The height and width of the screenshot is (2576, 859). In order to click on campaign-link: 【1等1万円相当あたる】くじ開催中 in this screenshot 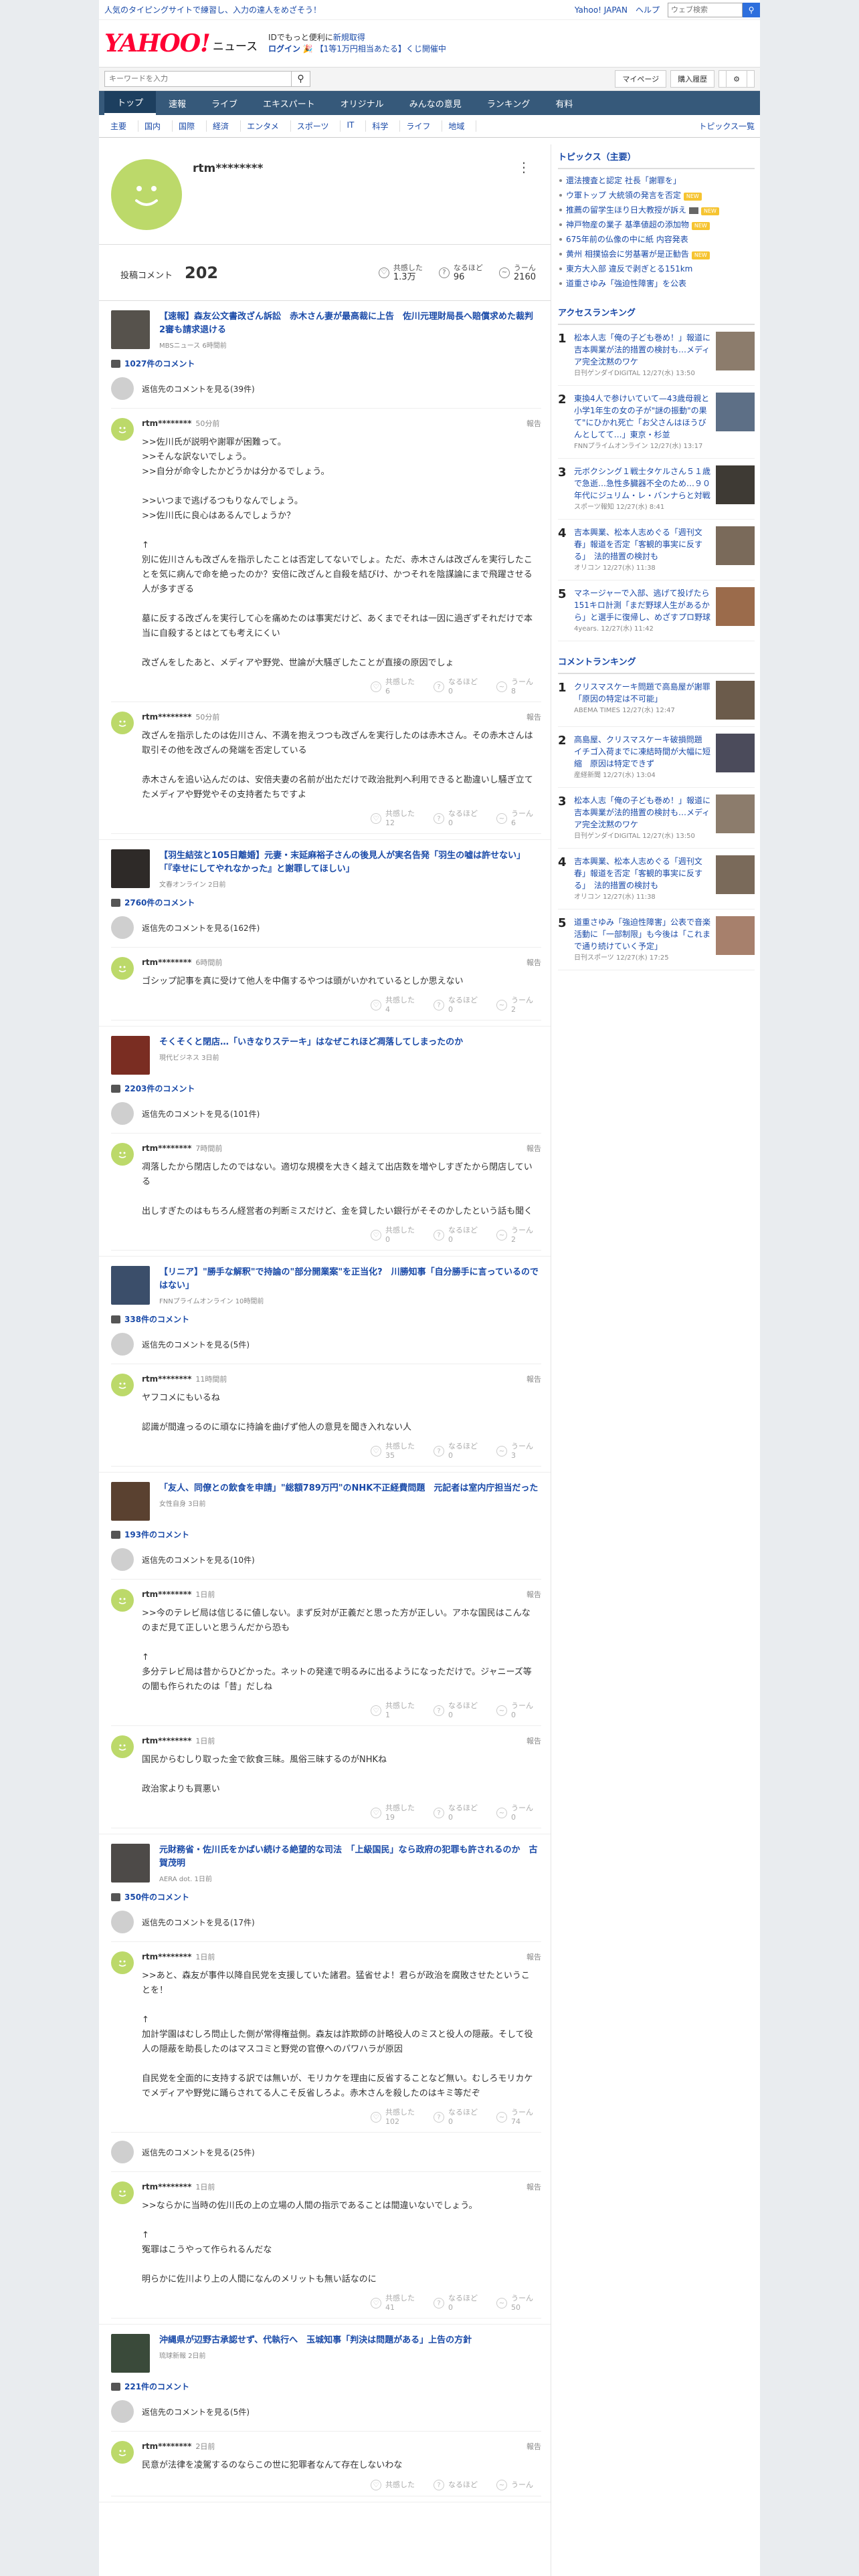, I will do `click(381, 48)`.